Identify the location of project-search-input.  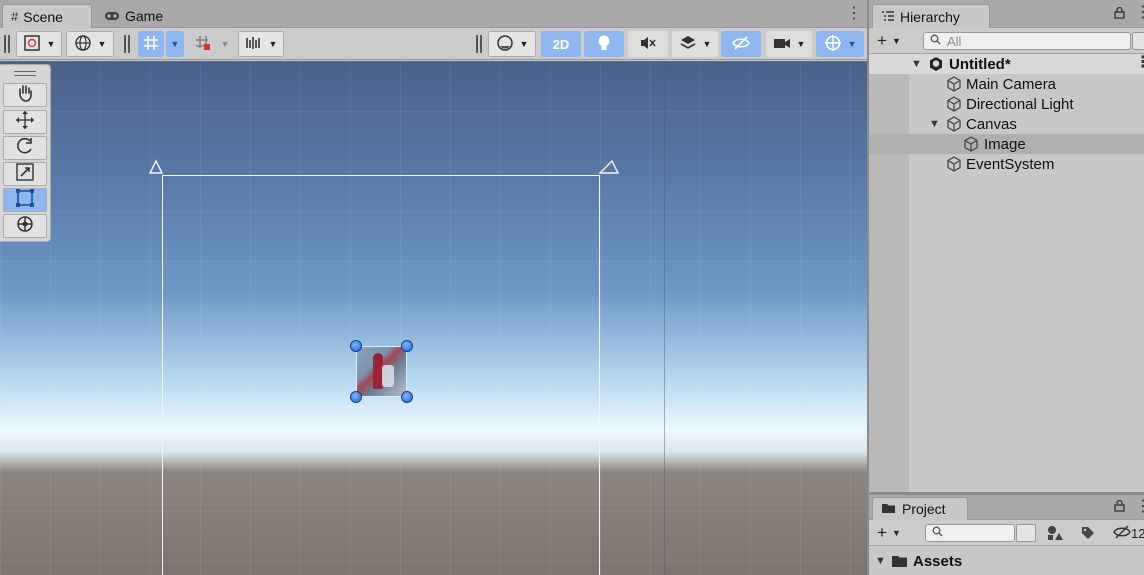
(970, 533).